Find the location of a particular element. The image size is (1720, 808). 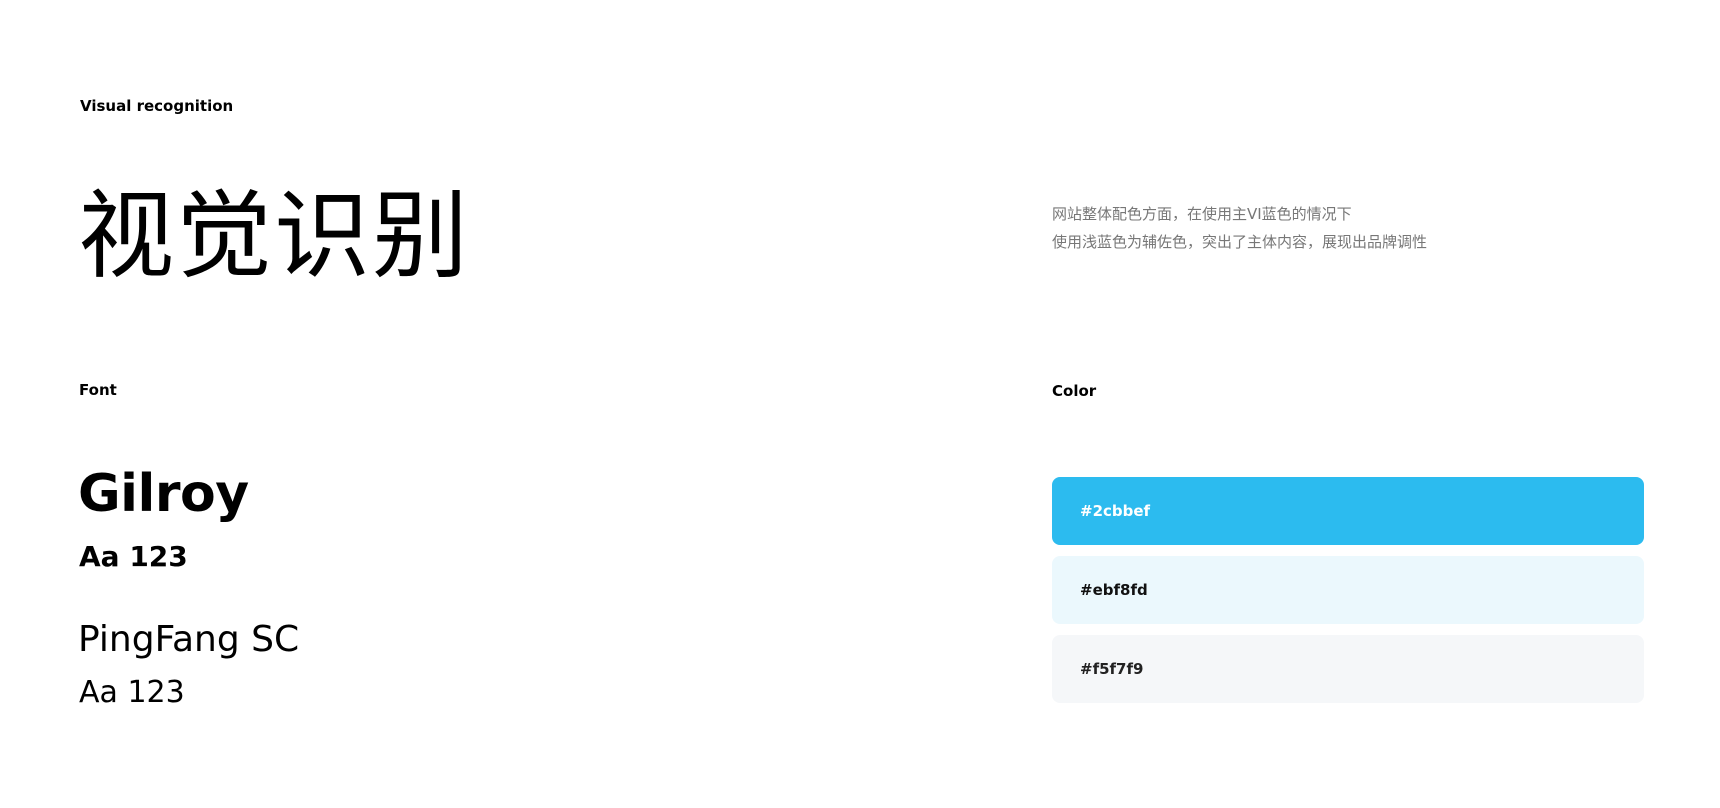

page-title: 视觉识别 is located at coordinates (274, 236).